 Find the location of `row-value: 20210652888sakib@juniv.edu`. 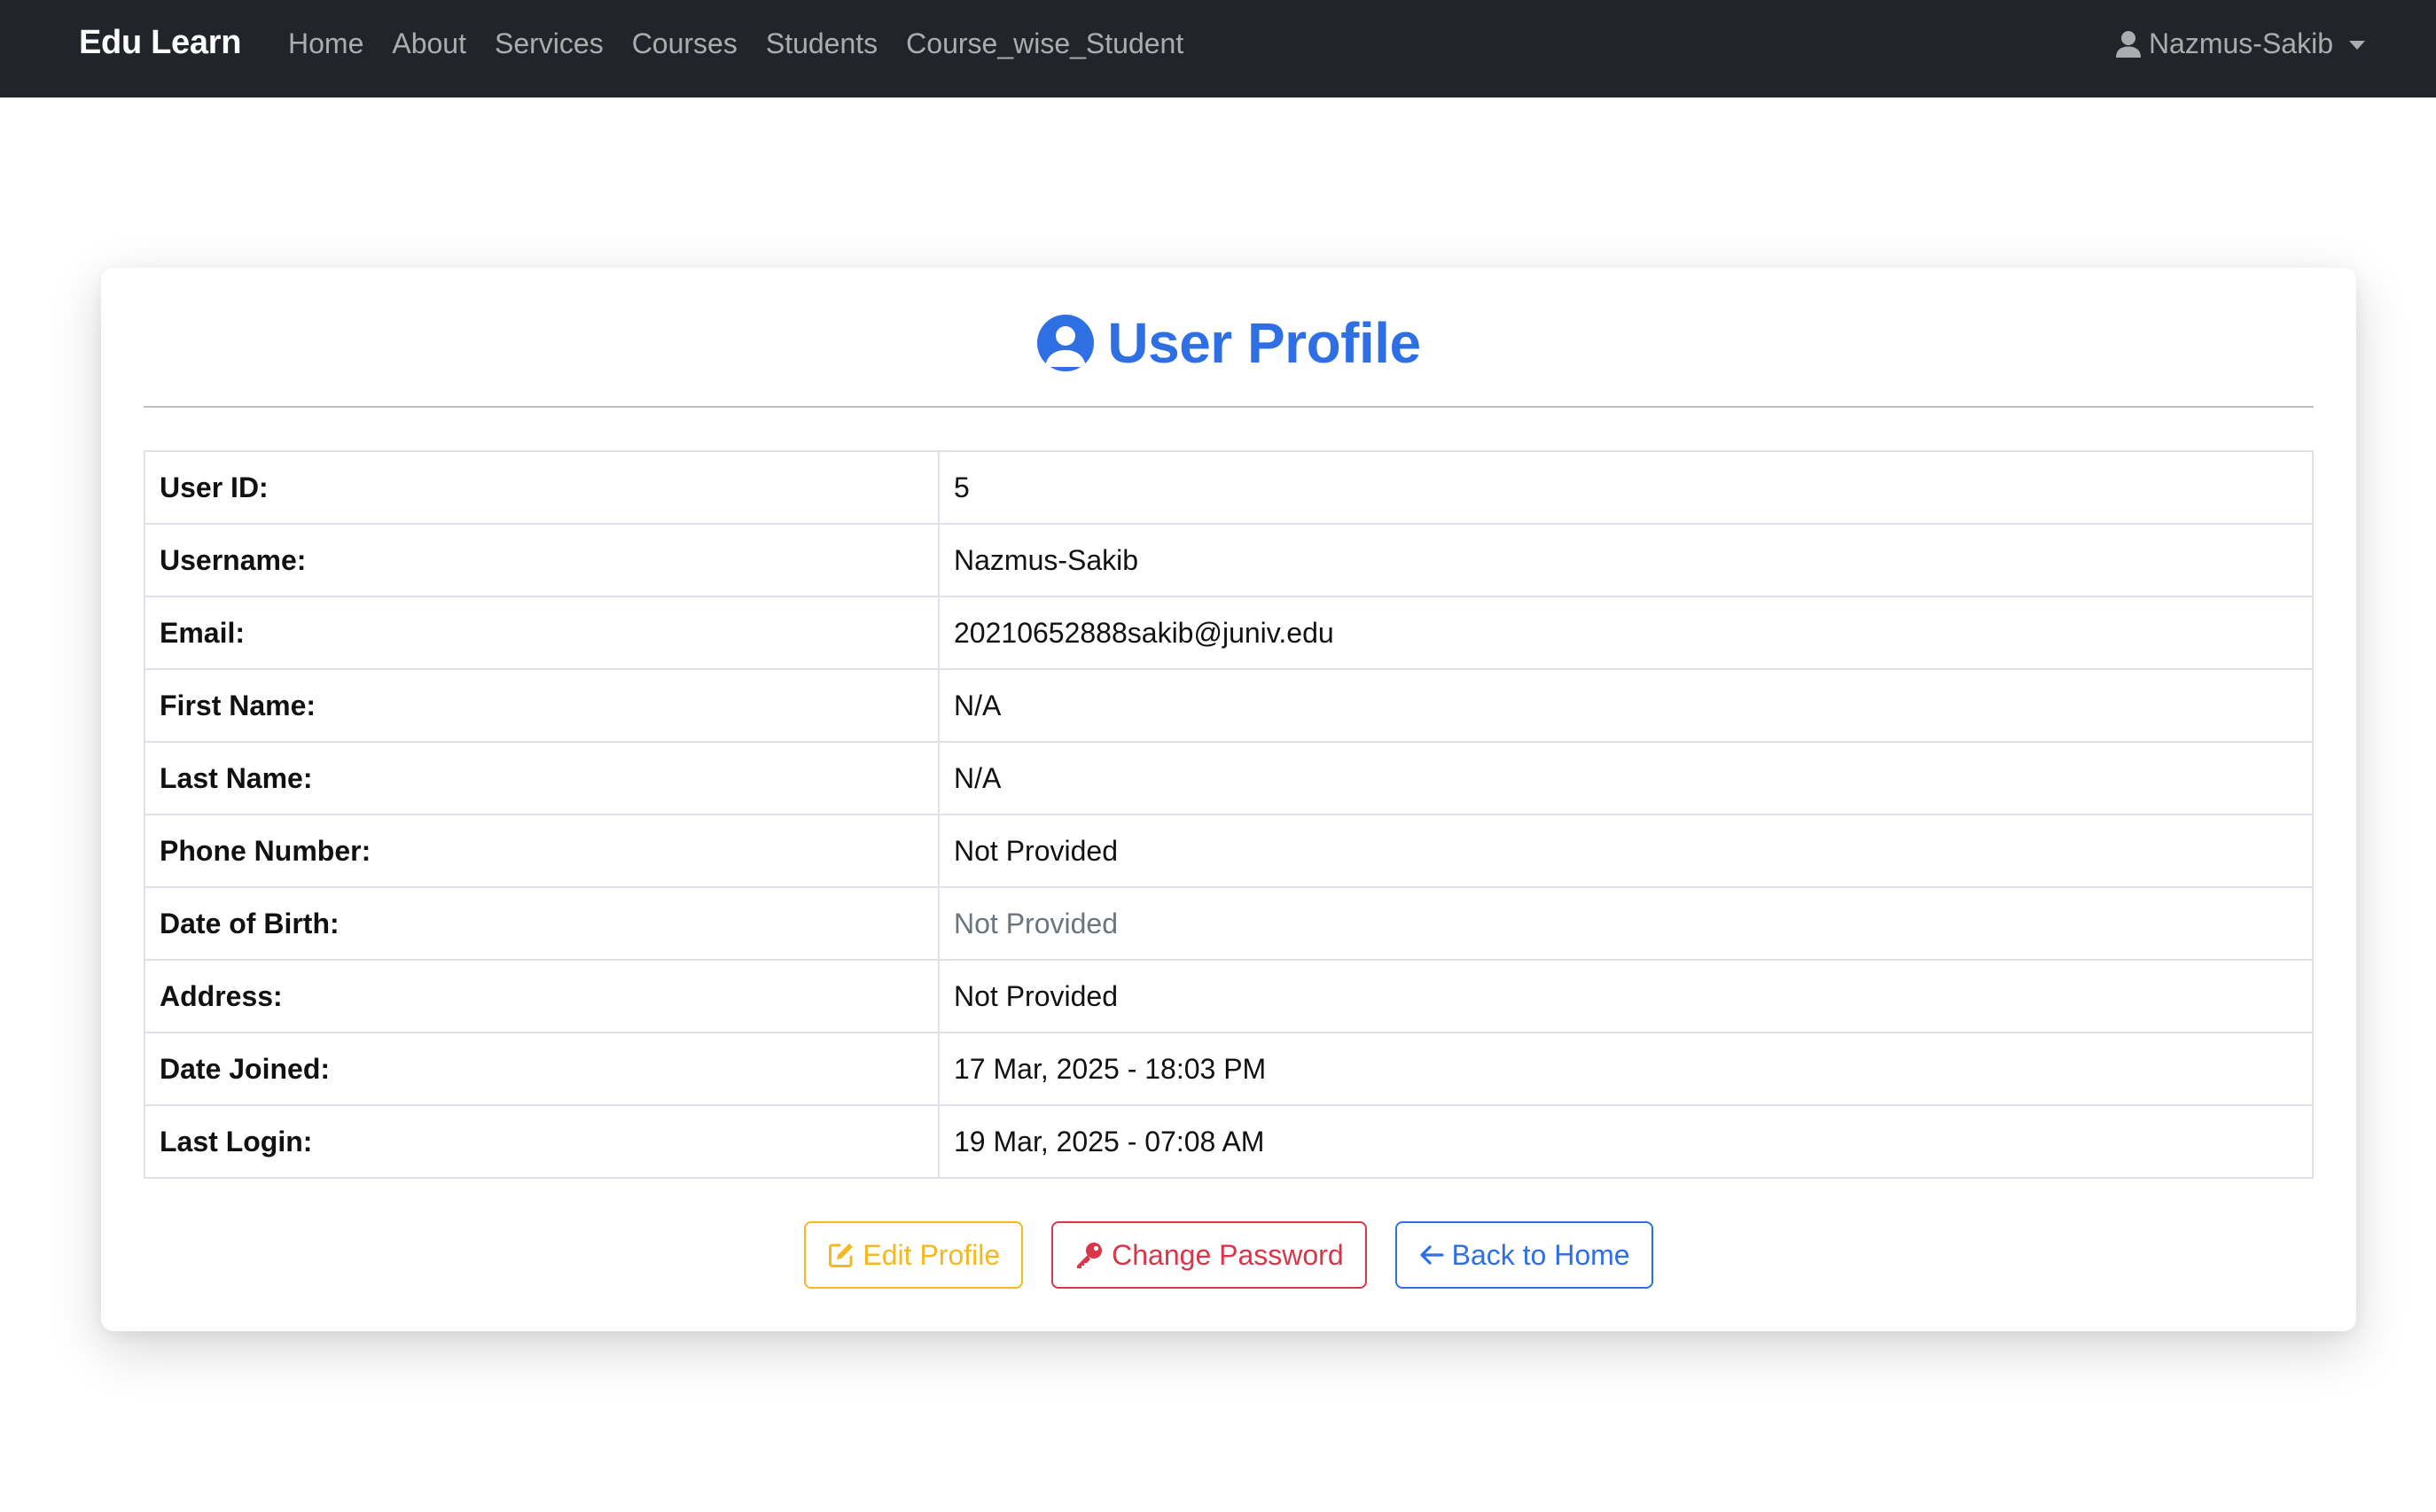

row-value: 20210652888sakib@juniv.edu is located at coordinates (1626, 633).